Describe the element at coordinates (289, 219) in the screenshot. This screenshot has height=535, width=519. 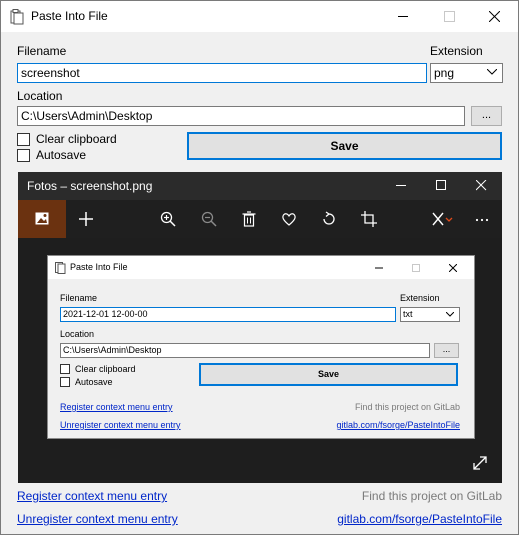
I see `heart-icon` at that location.